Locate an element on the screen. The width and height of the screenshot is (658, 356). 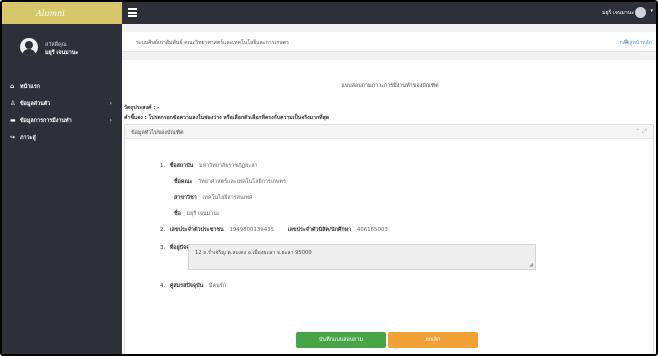
field-number: 3. is located at coordinates (163, 248).